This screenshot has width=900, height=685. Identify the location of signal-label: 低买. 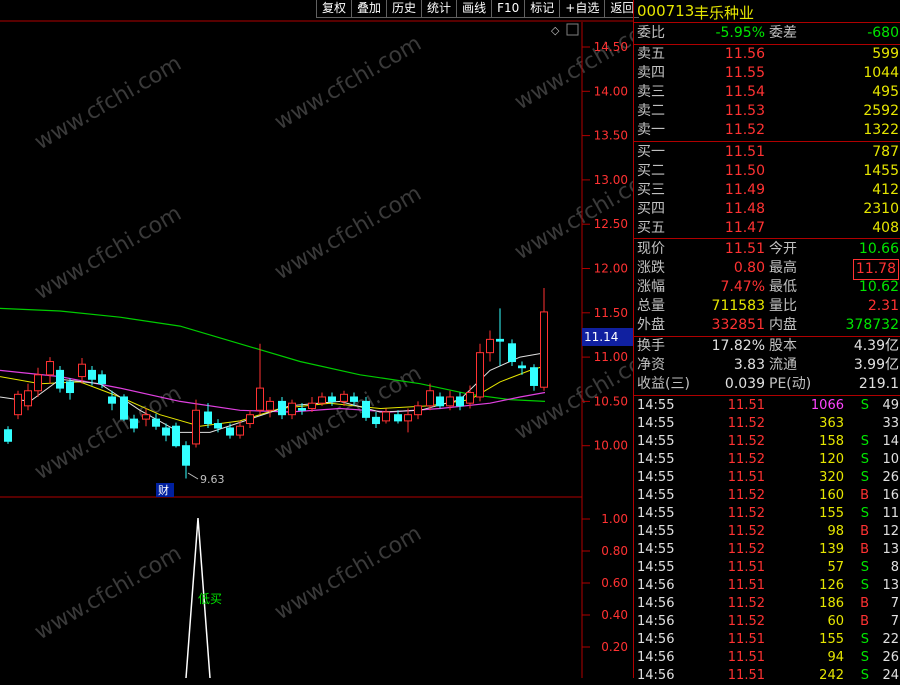
(210, 599).